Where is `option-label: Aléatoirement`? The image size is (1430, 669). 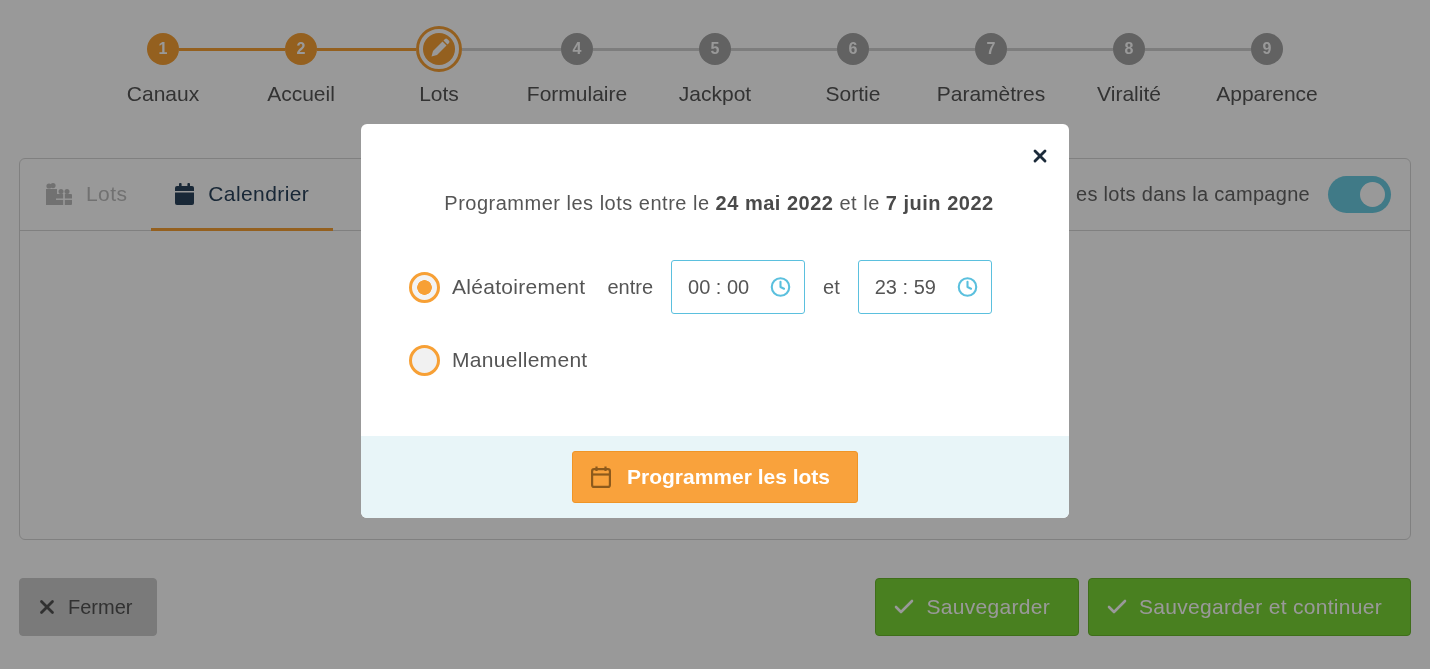
option-label: Aléatoirement is located at coordinates (519, 287).